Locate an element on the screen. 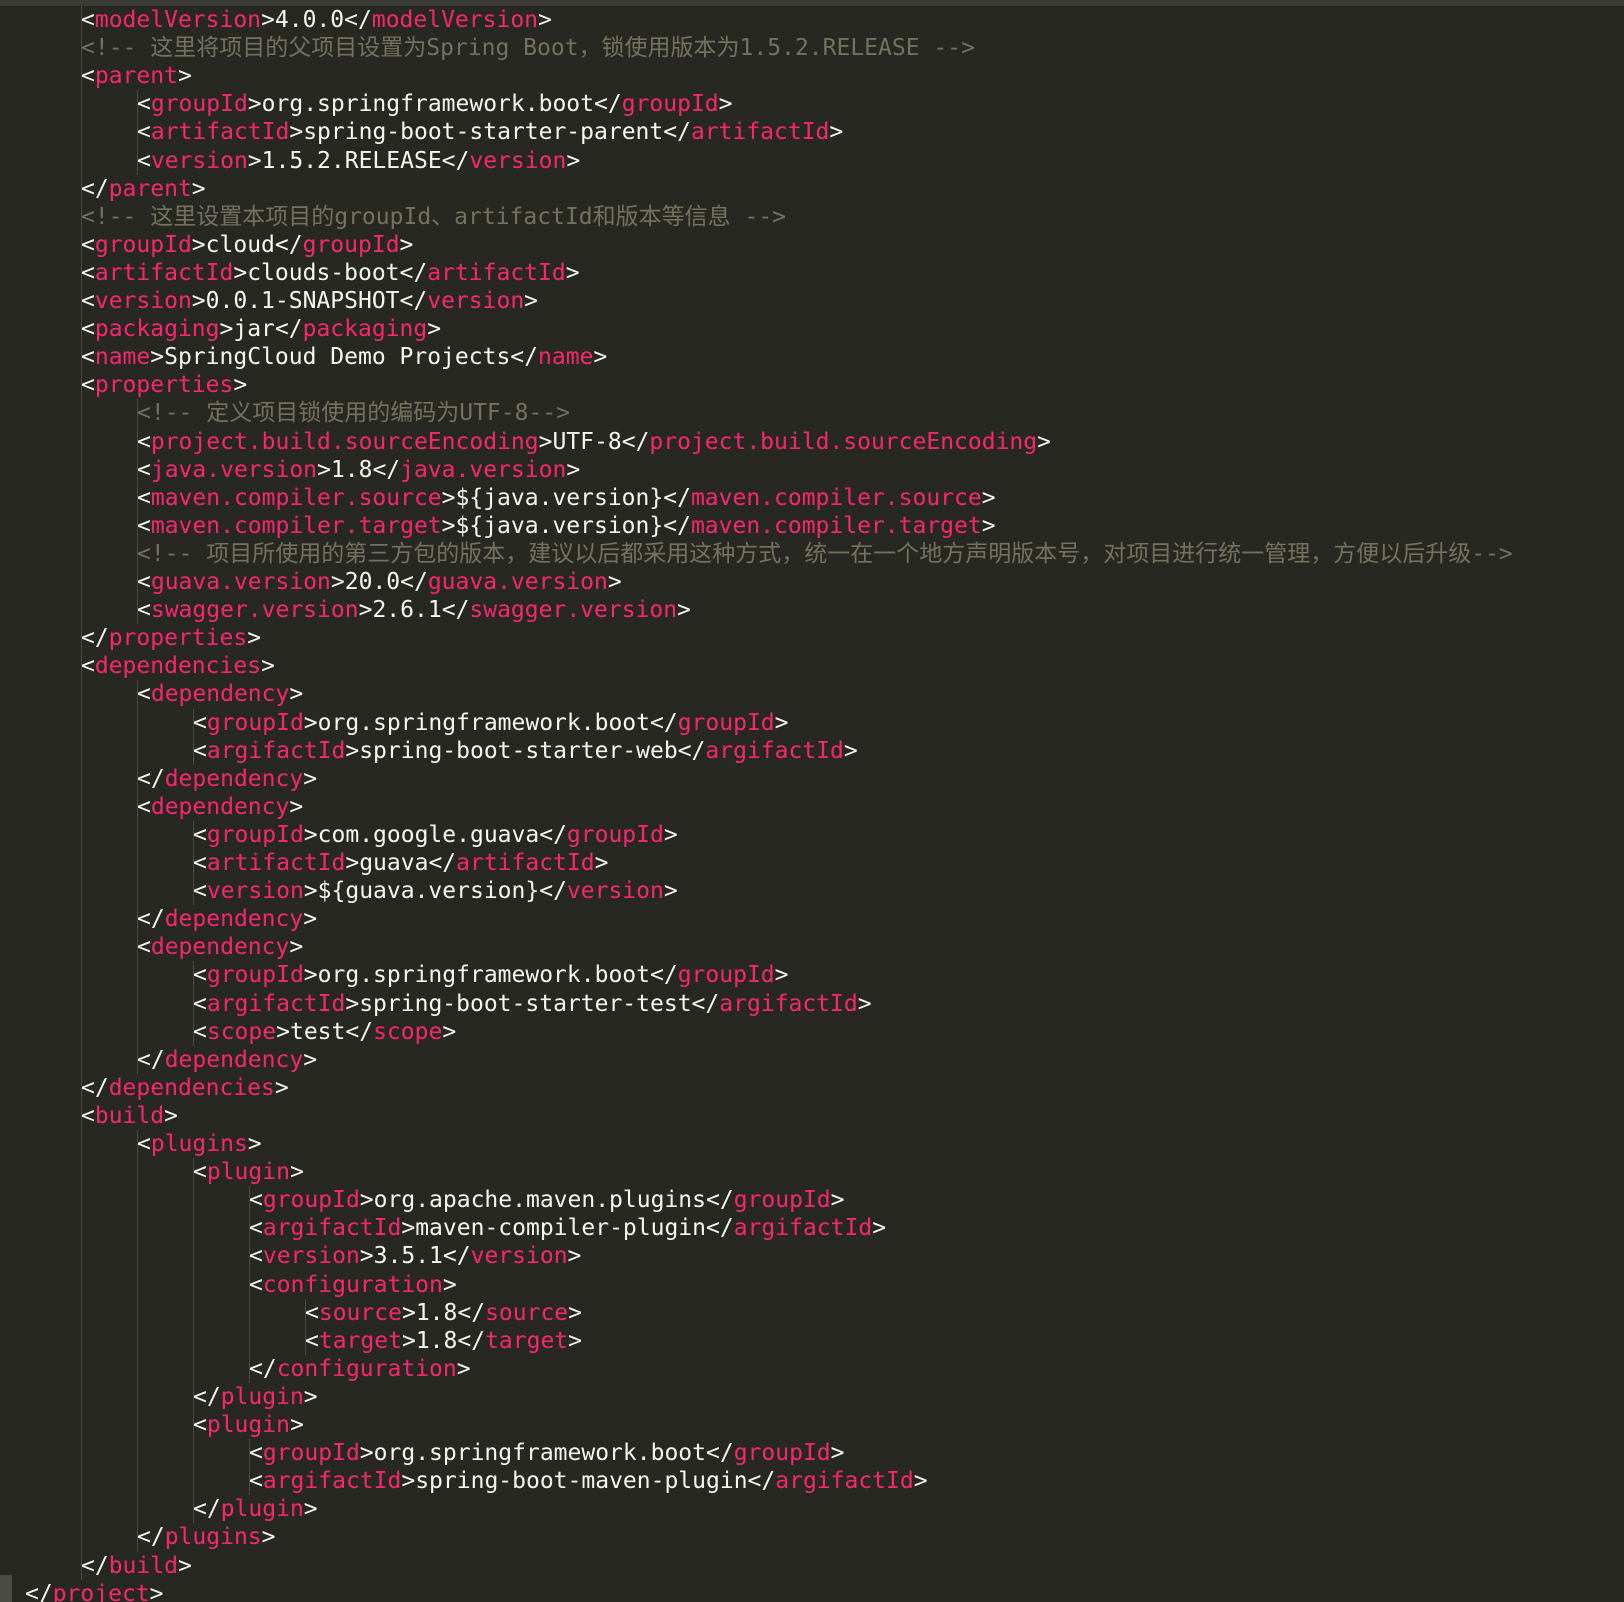  xml-text-value: UTF-8 is located at coordinates (587, 441).